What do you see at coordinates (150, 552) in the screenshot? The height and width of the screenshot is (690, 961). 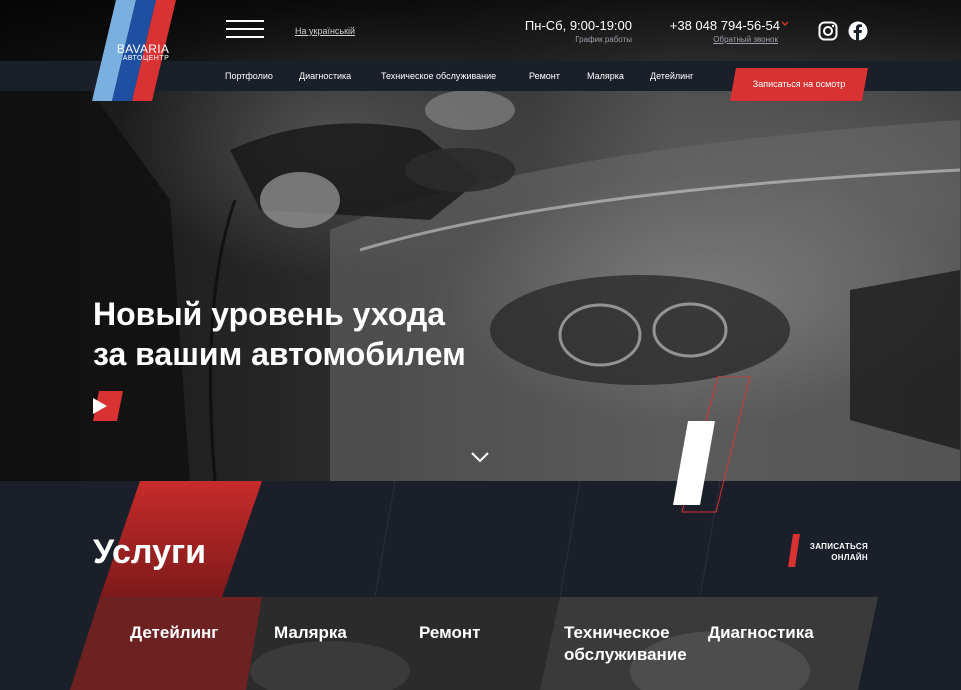 I see `services-title: Услуги` at bounding box center [150, 552].